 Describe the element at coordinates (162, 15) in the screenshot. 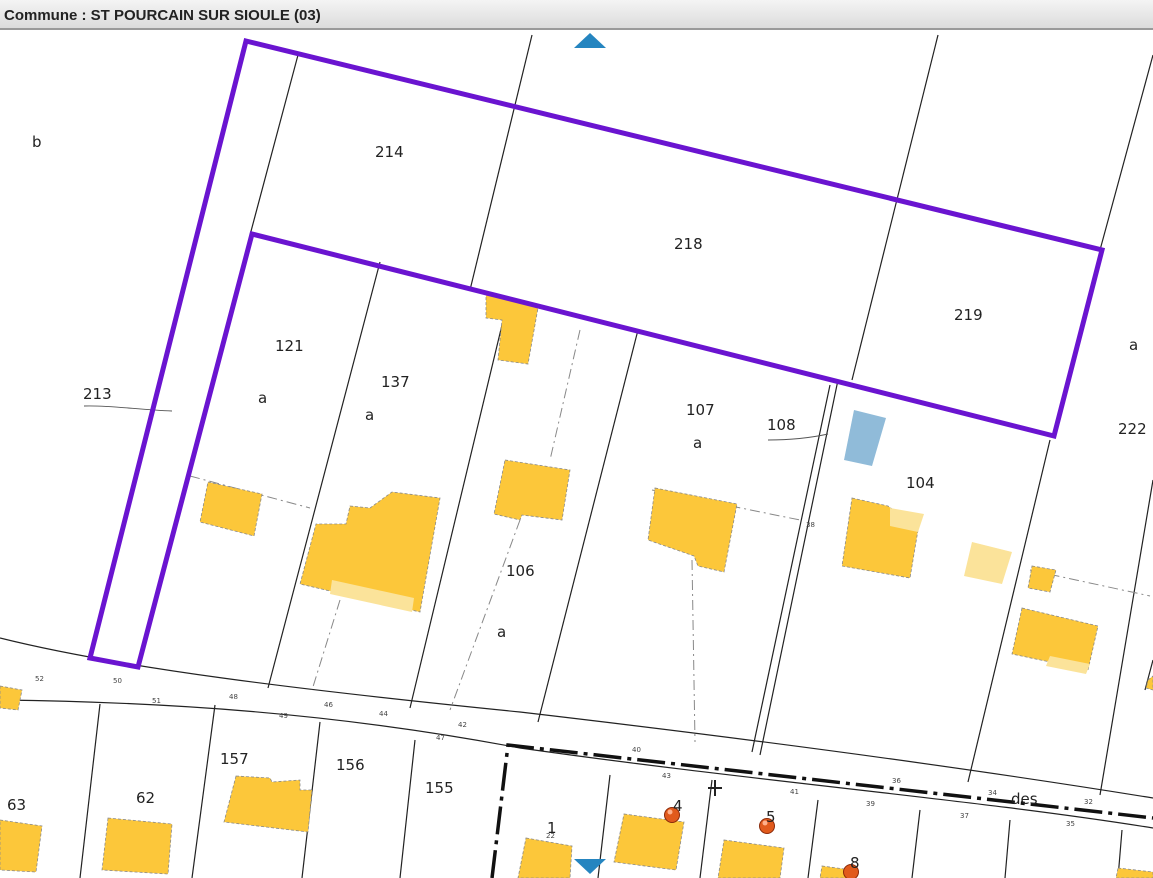

I see `commune-title: Commune : ST POURCAIN SUR SIOULE (03)` at that location.